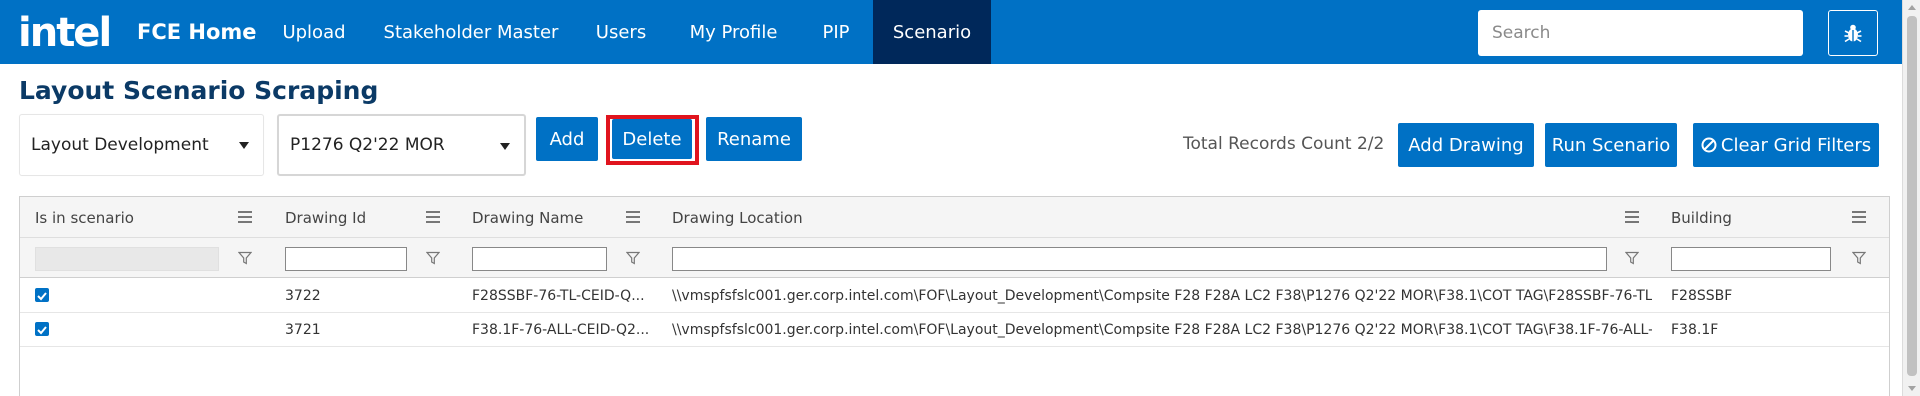 This screenshot has height=396, width=1920. What do you see at coordinates (471, 32) in the screenshot?
I see `nav-stakeholder-master: Stakeholder Master` at bounding box center [471, 32].